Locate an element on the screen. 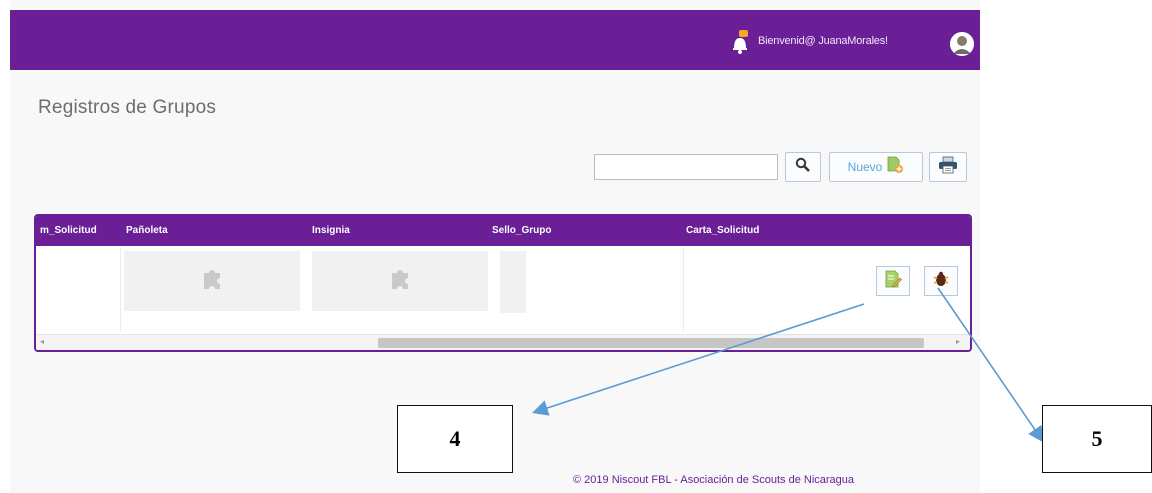 The image size is (1152, 493). search-input is located at coordinates (686, 167).